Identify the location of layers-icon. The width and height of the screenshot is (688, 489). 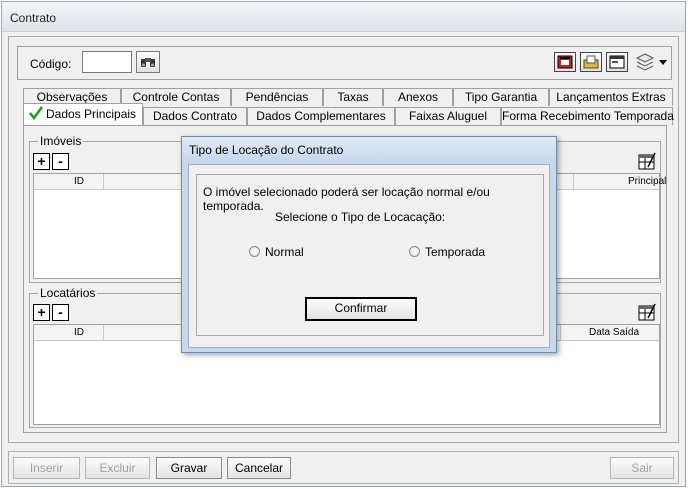
(645, 62).